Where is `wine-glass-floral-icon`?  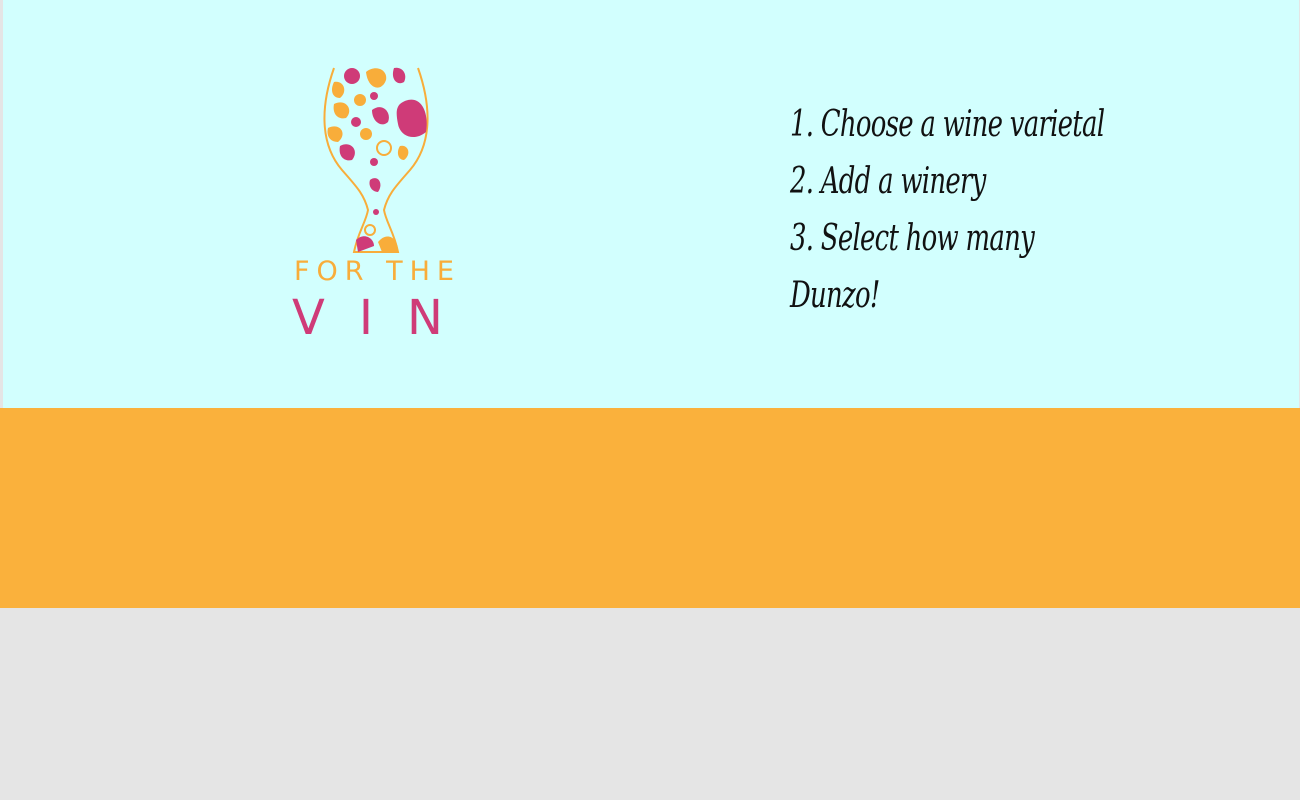
wine-glass-floral-icon is located at coordinates (376, 160).